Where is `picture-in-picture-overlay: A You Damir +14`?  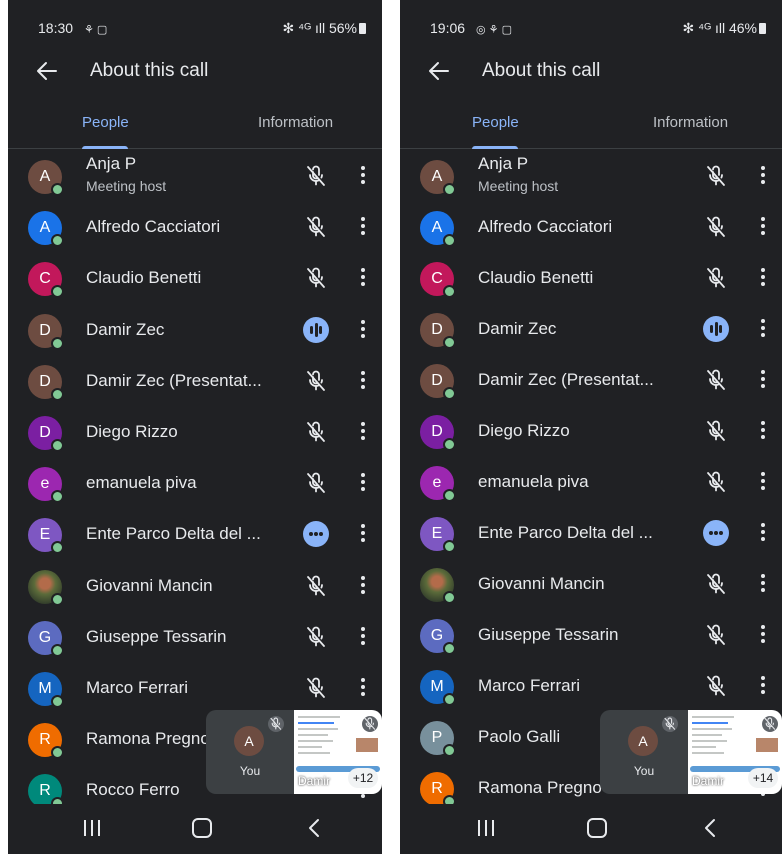
picture-in-picture-overlay: A You Damir +14 is located at coordinates (691, 752).